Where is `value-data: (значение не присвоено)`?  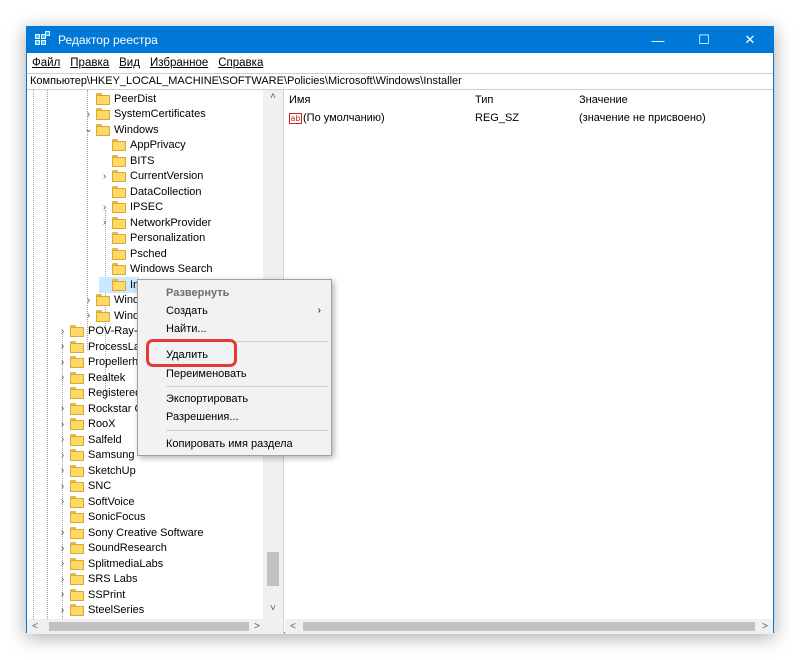 value-data: (значение не присвоено) is located at coordinates (642, 118).